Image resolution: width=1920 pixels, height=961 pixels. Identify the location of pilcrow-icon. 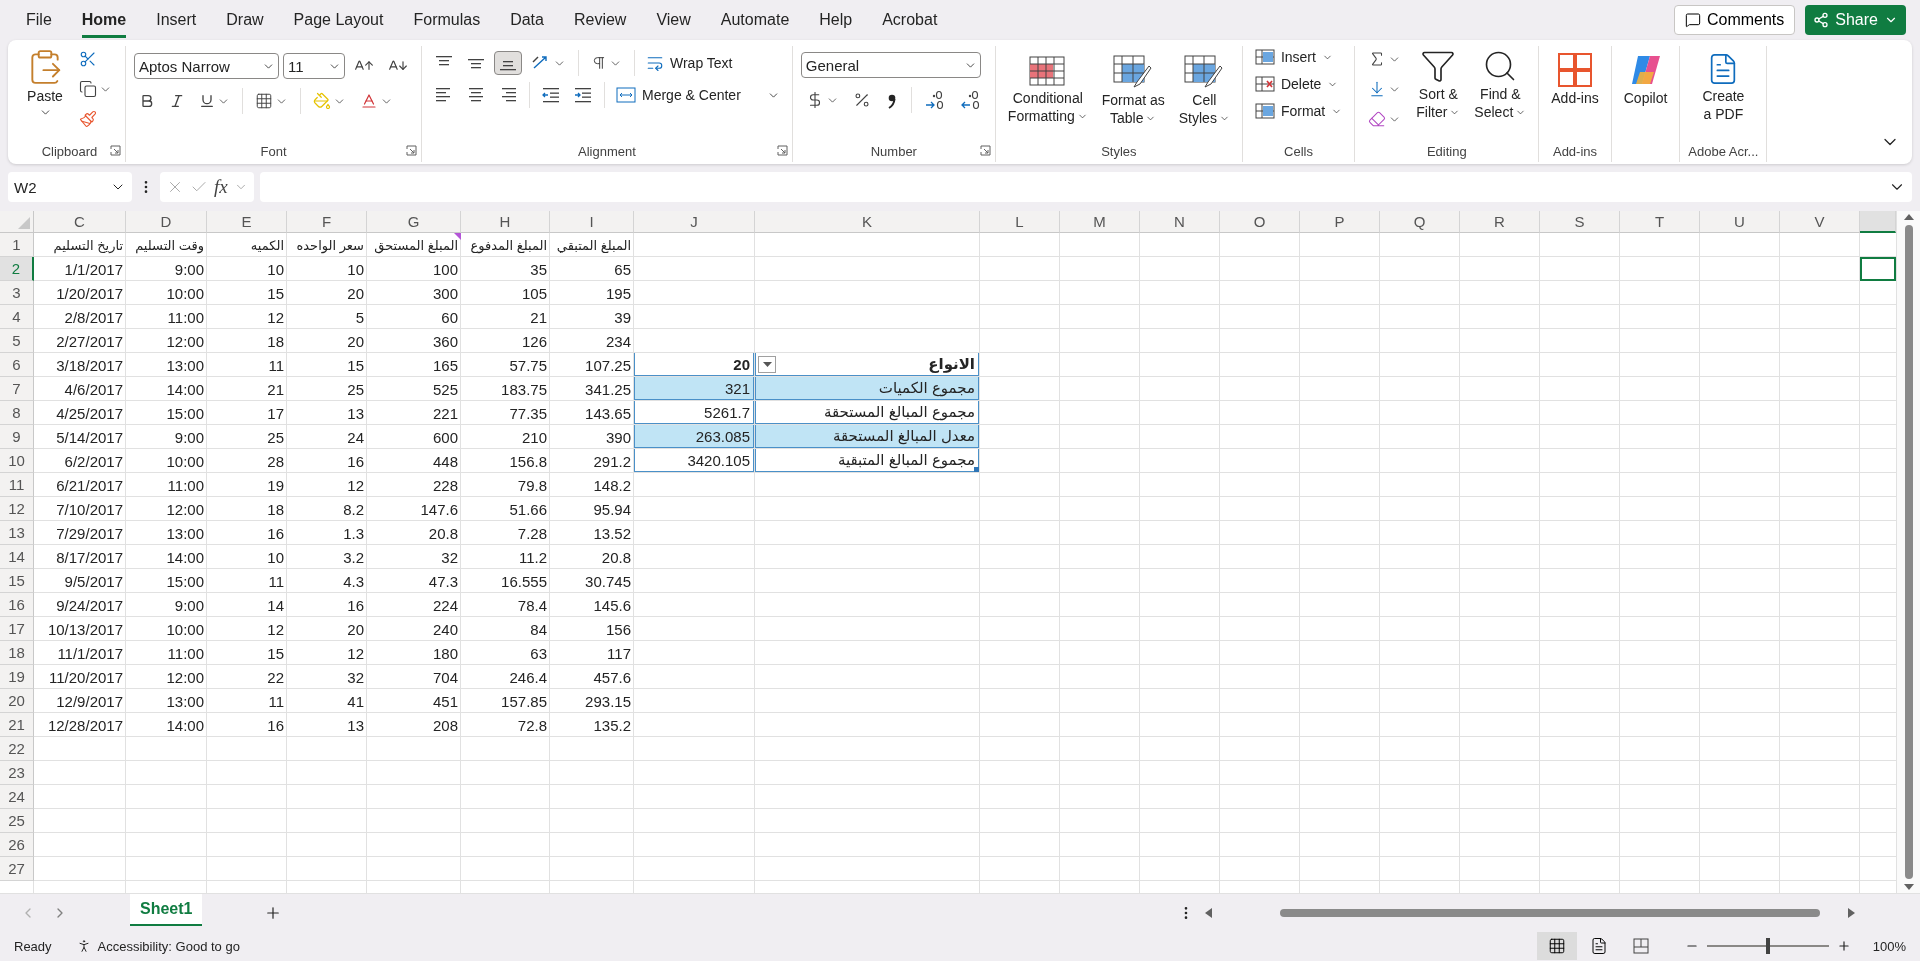
(599, 63).